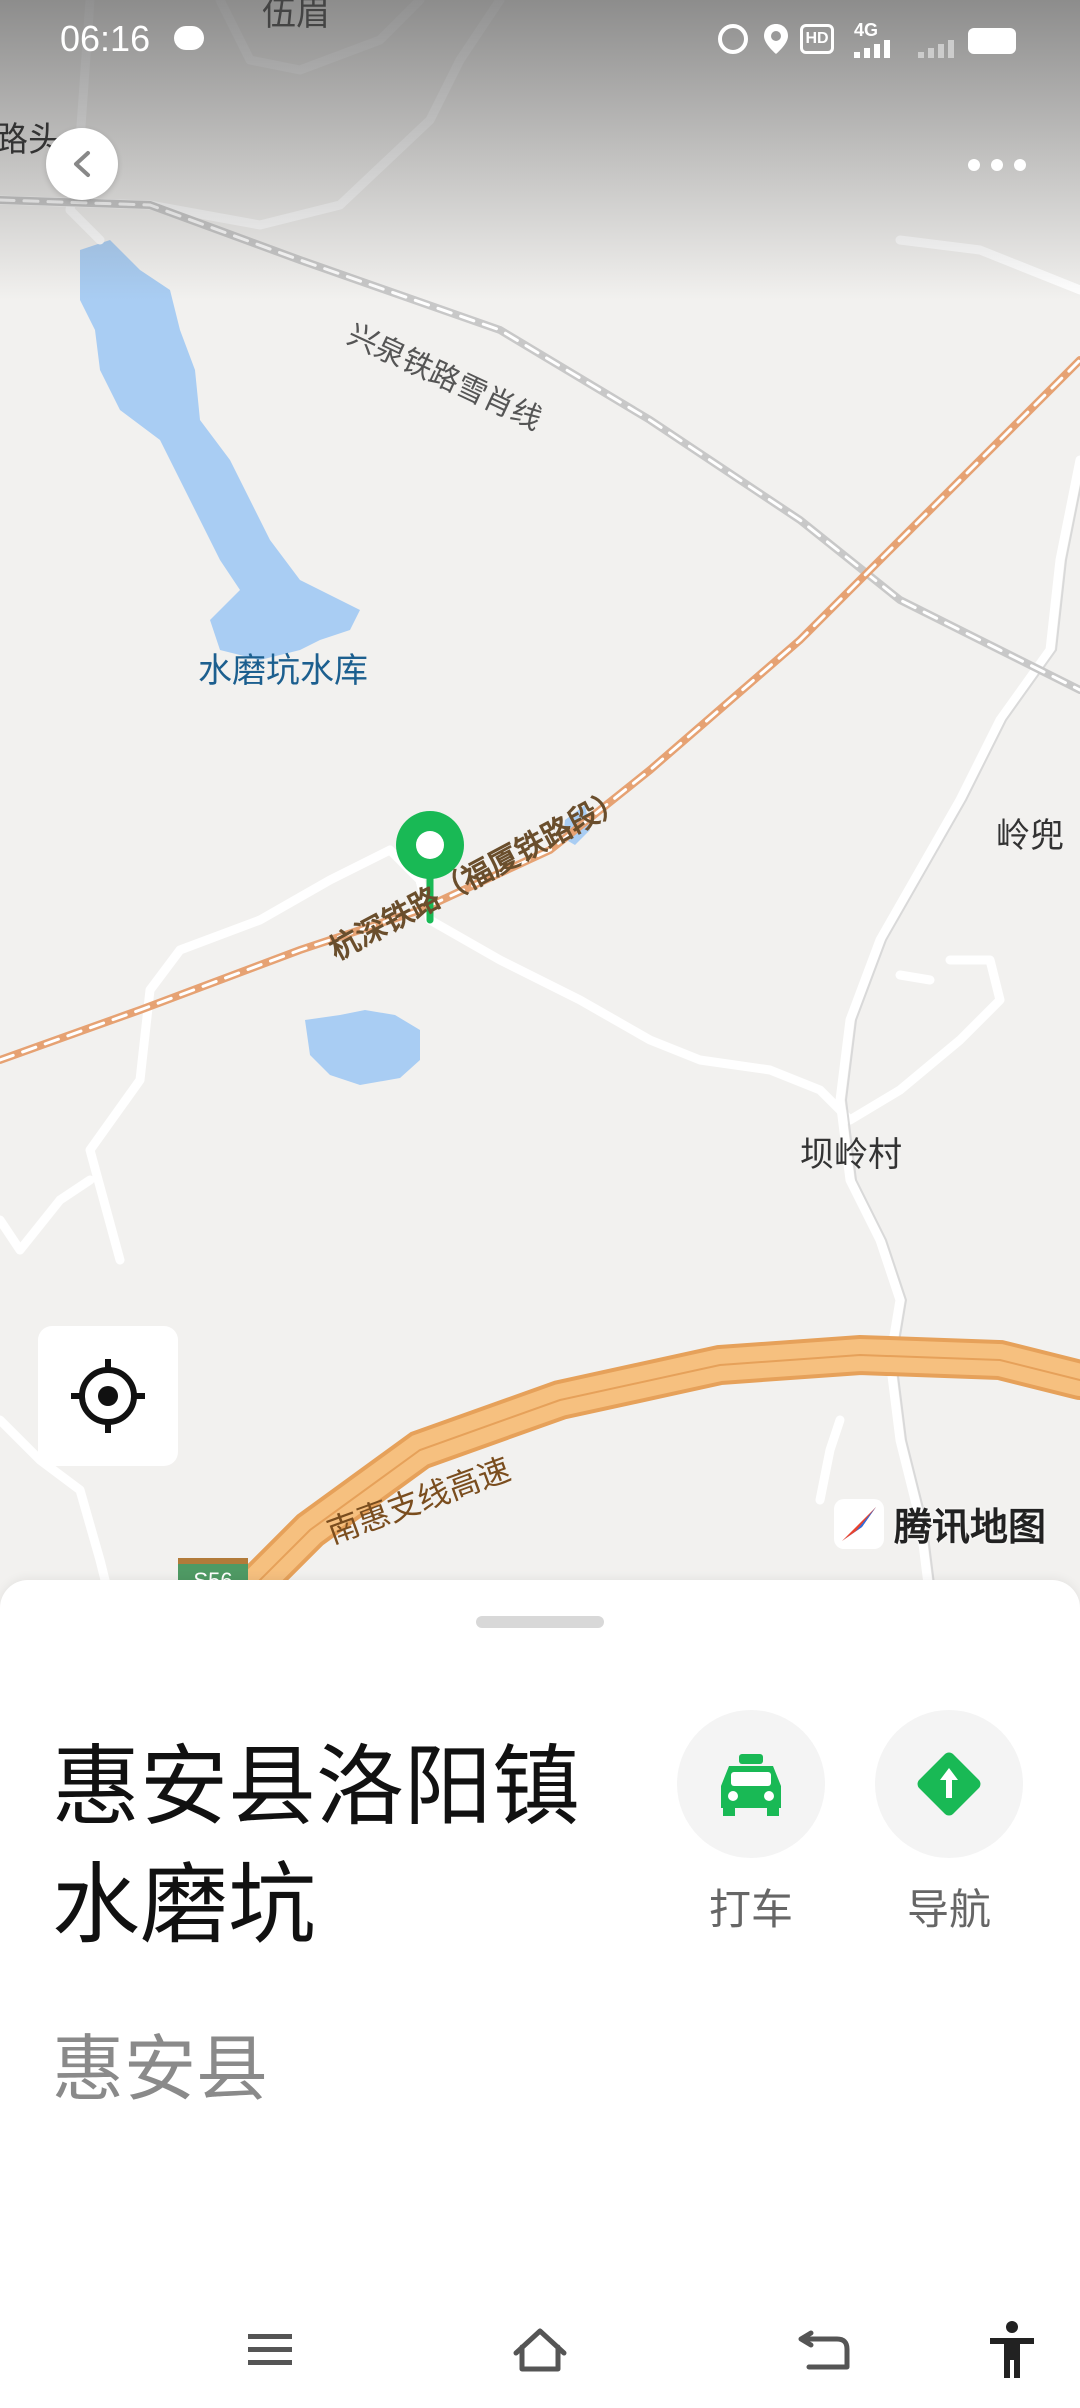  I want to click on status-bar: 06:16 HD 4G, so click(540, 40).